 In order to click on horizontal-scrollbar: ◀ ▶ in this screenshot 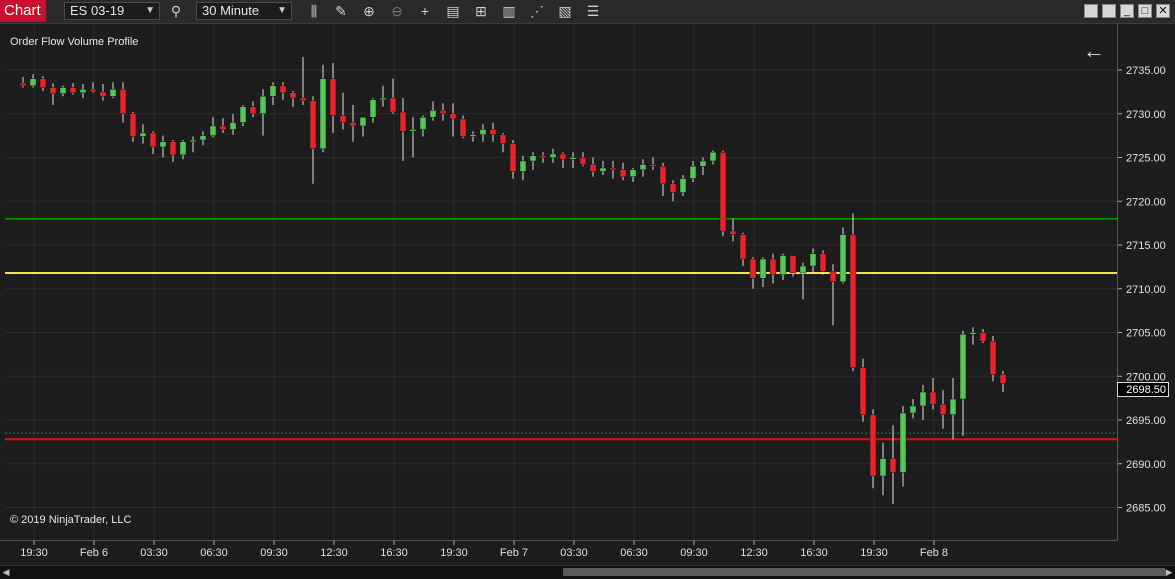, I will do `click(587, 572)`.